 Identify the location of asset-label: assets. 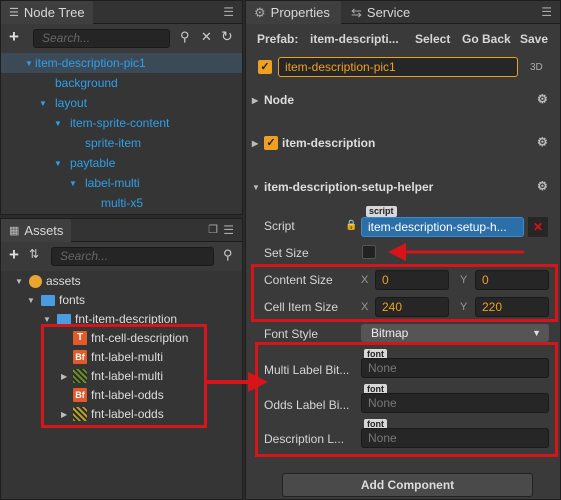
(63, 281).